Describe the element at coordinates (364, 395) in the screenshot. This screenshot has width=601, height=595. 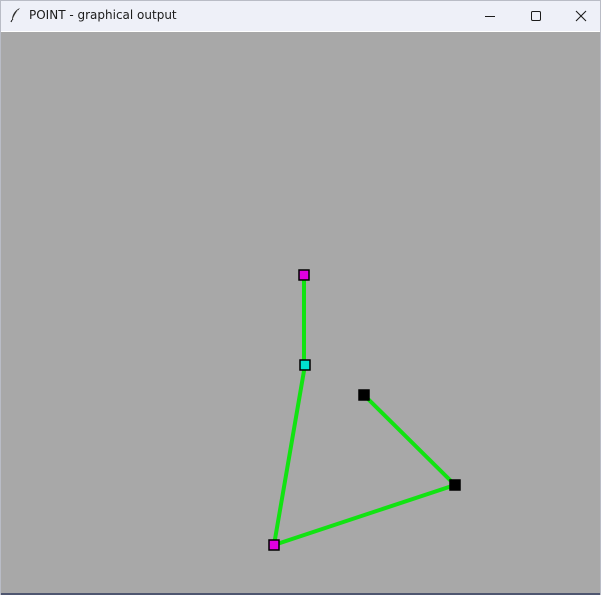
I see `point-black-upper` at that location.